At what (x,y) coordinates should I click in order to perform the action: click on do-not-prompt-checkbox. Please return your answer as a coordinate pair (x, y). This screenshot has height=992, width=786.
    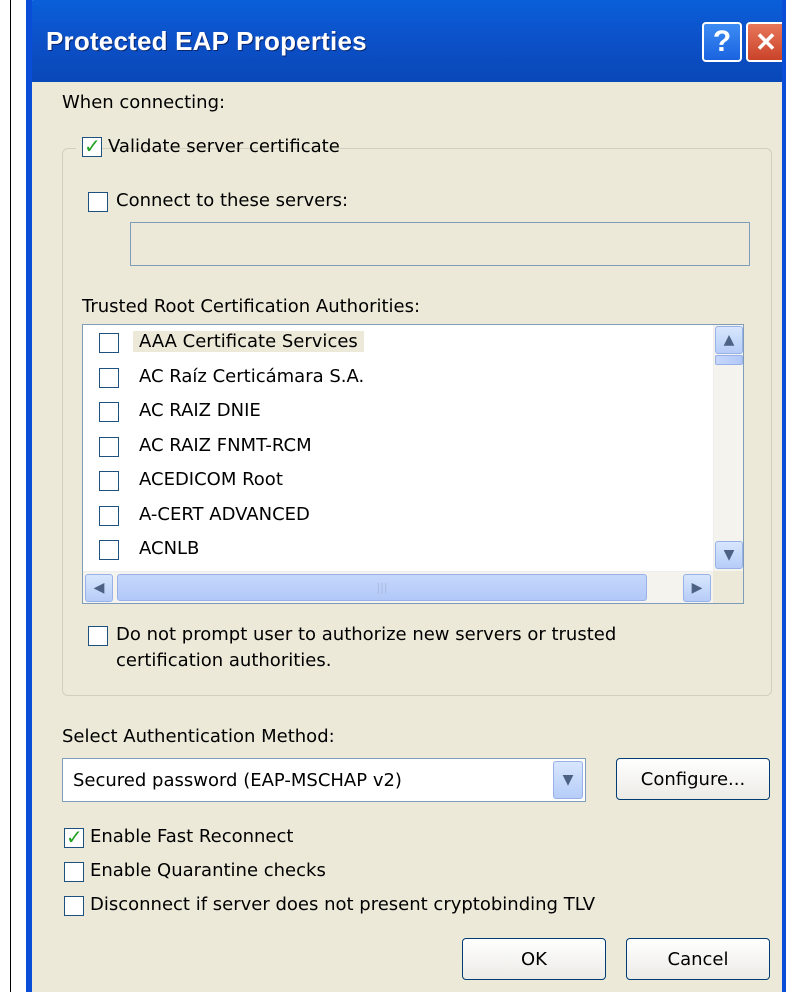
    Looking at the image, I should click on (98, 636).